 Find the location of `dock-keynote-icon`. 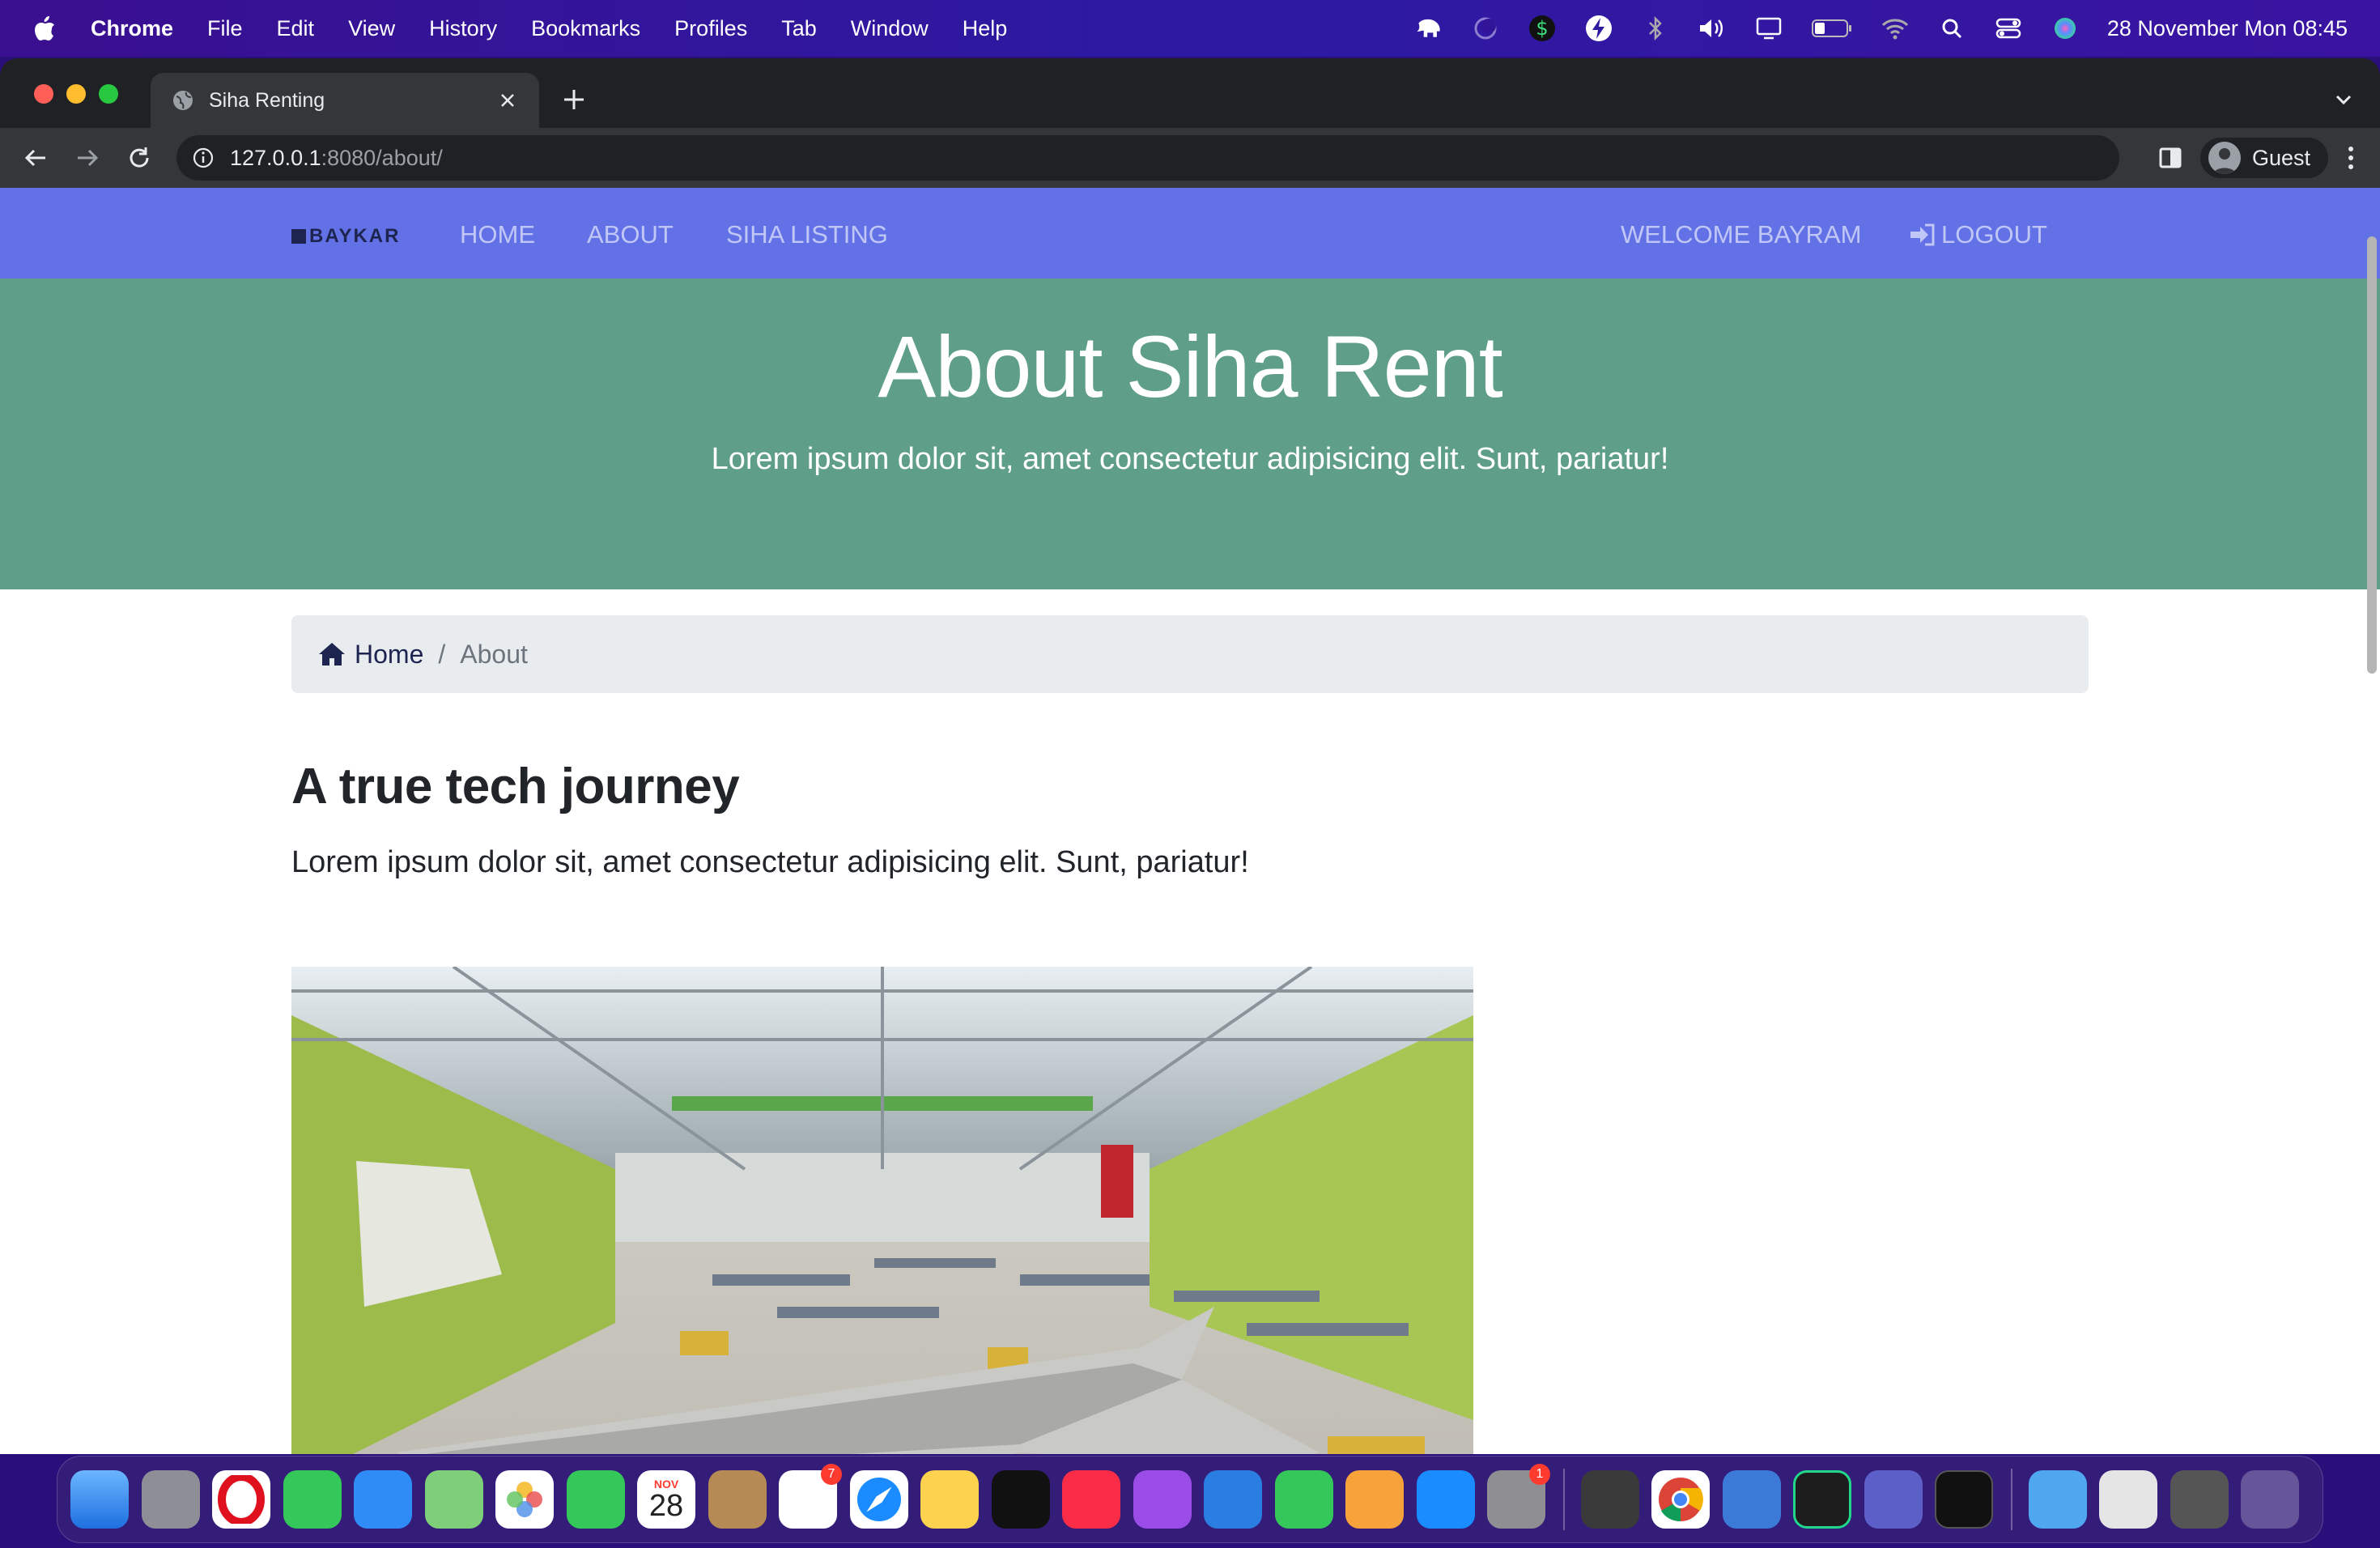

dock-keynote-icon is located at coordinates (1233, 1499).